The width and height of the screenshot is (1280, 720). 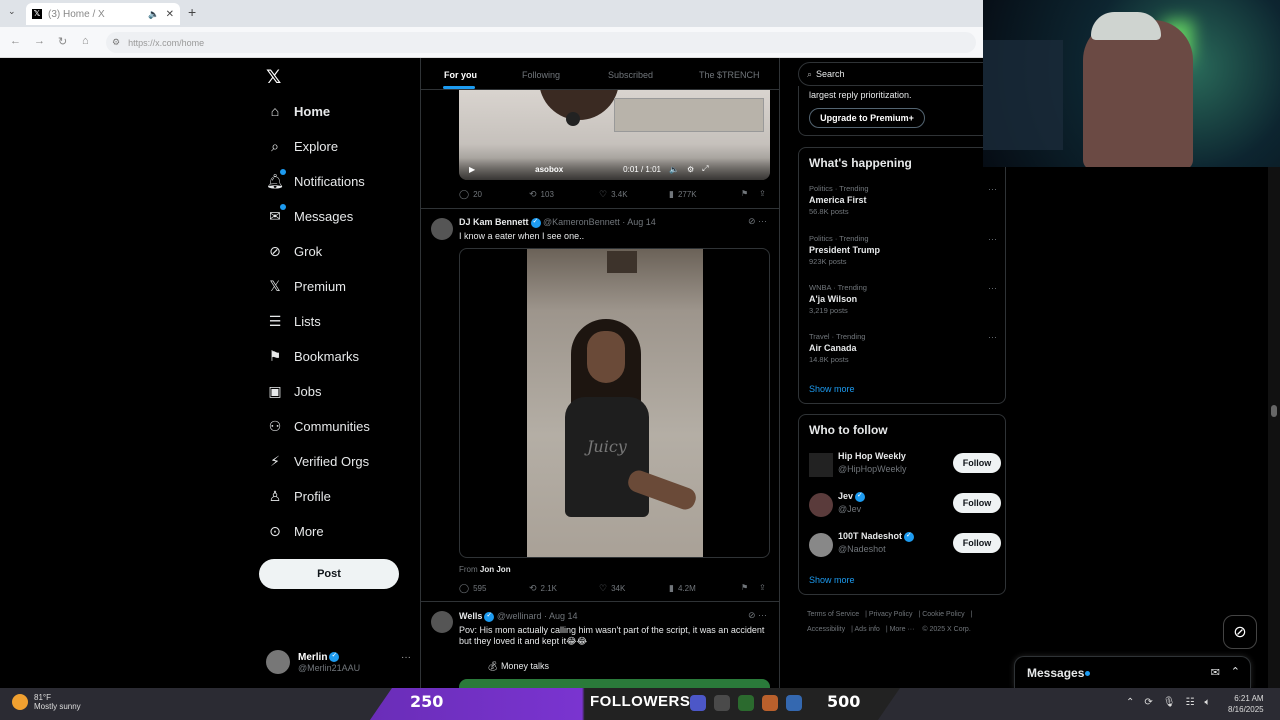 I want to click on wifi-icon: ☷, so click(x=1189, y=702).